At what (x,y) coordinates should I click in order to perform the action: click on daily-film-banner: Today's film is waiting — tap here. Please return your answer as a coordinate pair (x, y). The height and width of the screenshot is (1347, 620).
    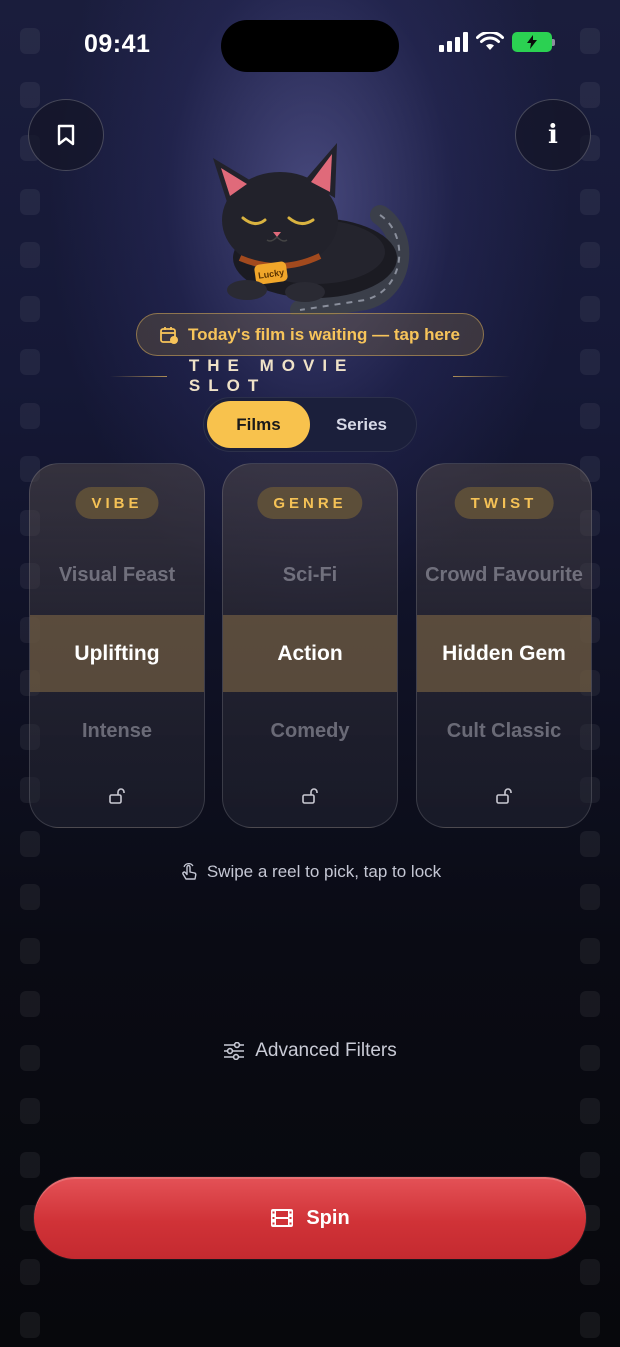
    Looking at the image, I should click on (310, 334).